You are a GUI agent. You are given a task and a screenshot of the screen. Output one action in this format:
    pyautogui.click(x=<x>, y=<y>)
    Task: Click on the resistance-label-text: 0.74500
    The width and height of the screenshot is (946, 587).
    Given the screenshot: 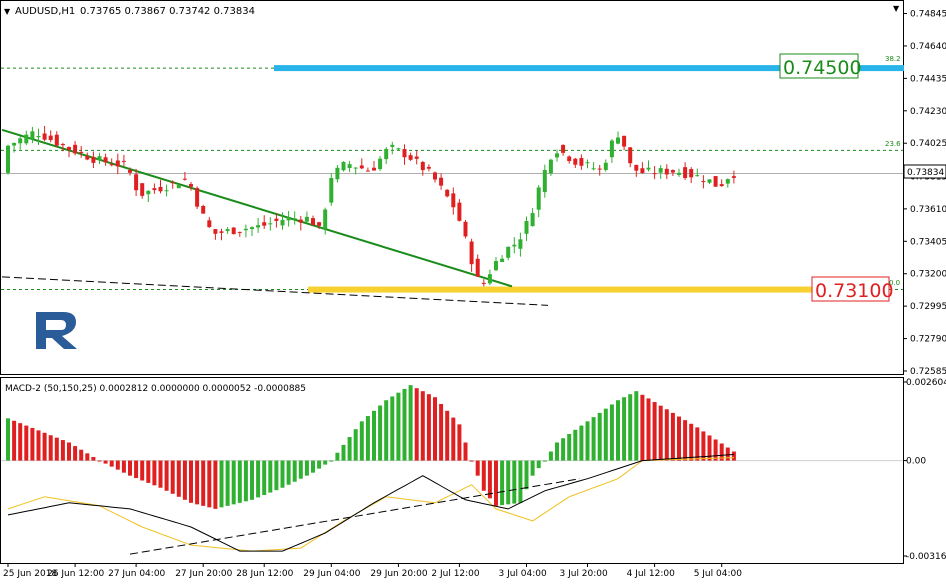 What is the action you would take?
    pyautogui.click(x=822, y=68)
    